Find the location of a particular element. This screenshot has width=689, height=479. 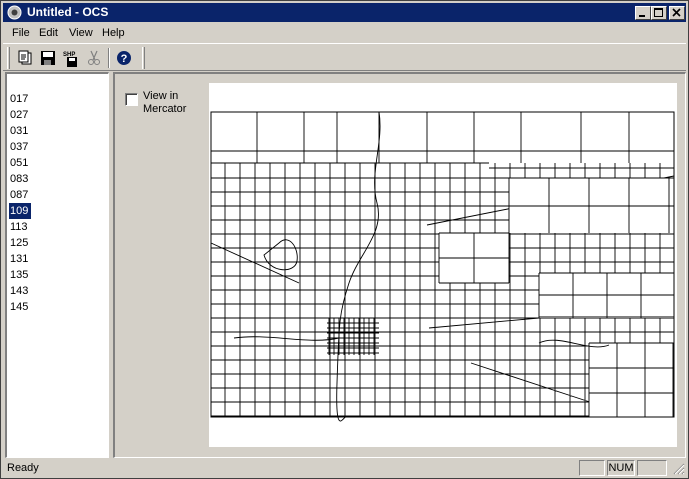

county-list-item-label: 131 is located at coordinates (19, 259).